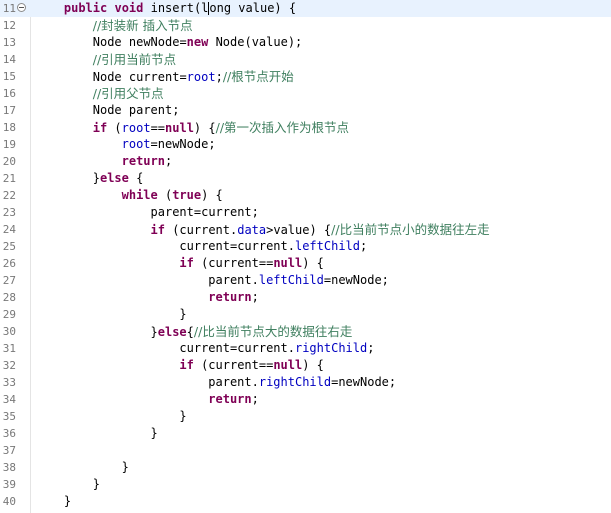  What do you see at coordinates (172, 195) in the screenshot?
I see `code-text: while (true) {` at bounding box center [172, 195].